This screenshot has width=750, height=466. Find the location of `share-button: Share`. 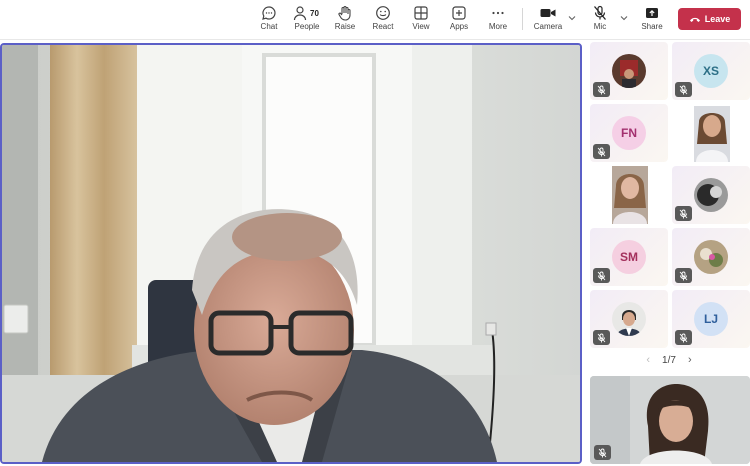

share-button: Share is located at coordinates (652, 20).